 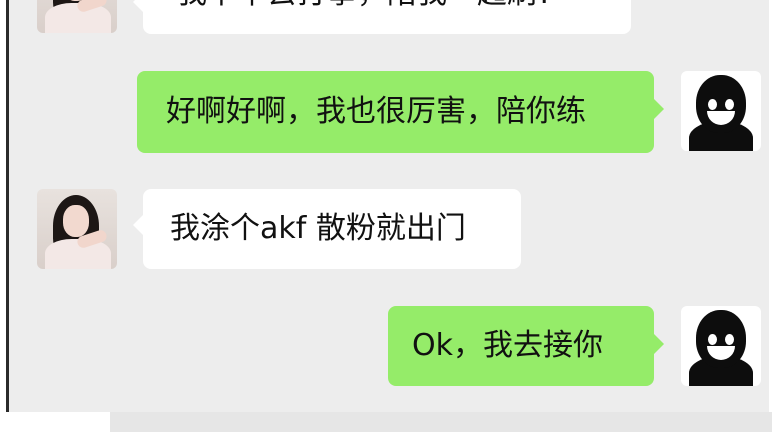 What do you see at coordinates (376, 111) in the screenshot?
I see `message-text: 好啊好啊，我也很厉害，陪你练` at bounding box center [376, 111].